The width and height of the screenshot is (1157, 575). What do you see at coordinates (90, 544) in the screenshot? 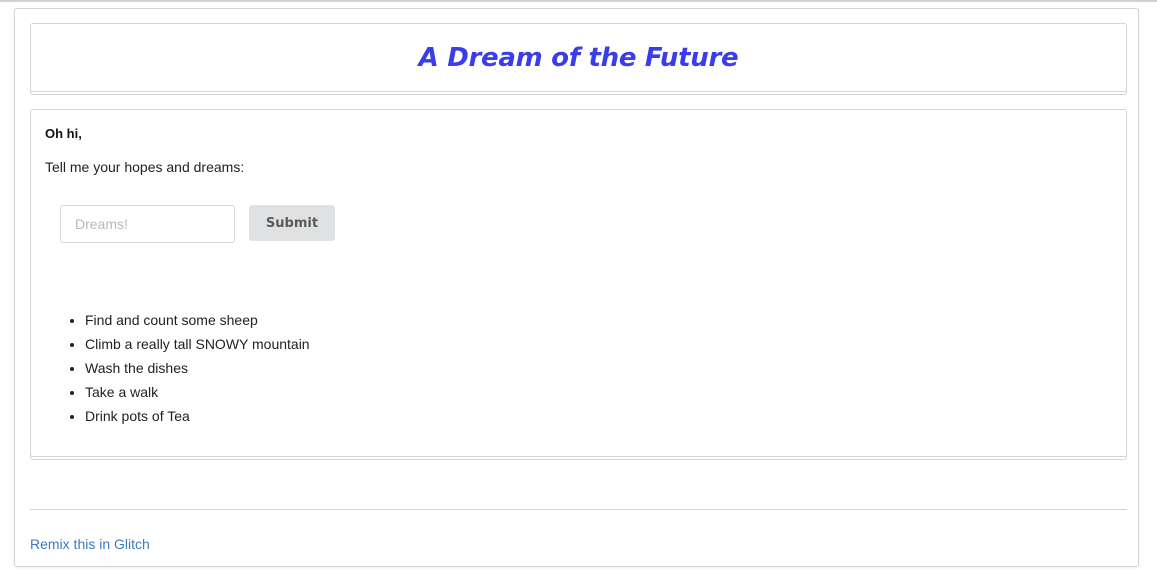
I see `remix-link: Remix this in Glitch` at bounding box center [90, 544].